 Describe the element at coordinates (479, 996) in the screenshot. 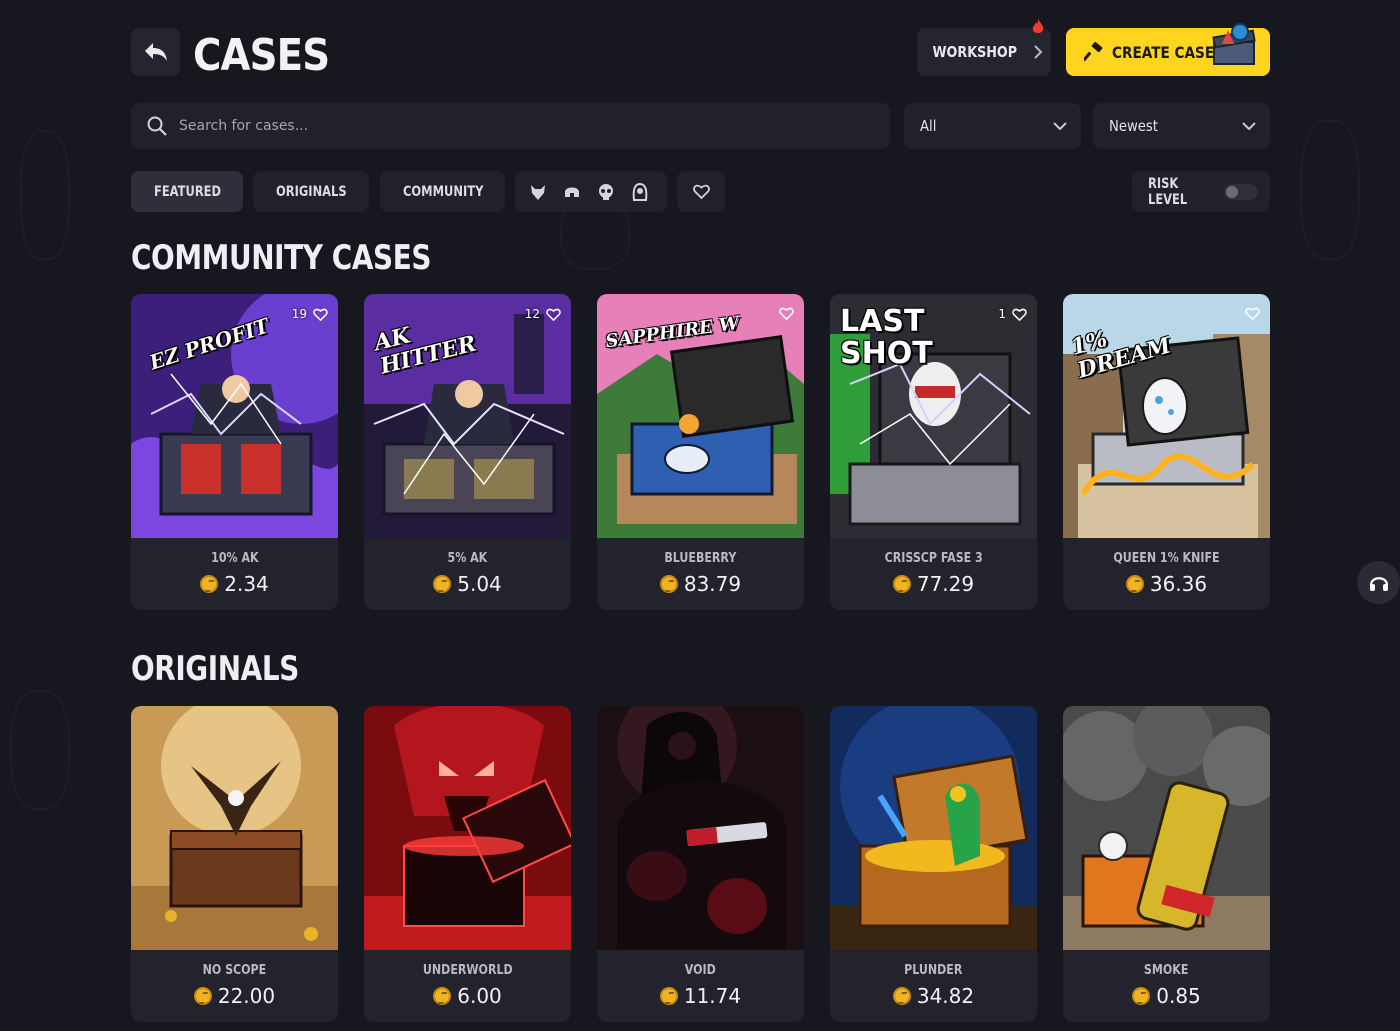

I see `case-price-value: 6.00` at that location.